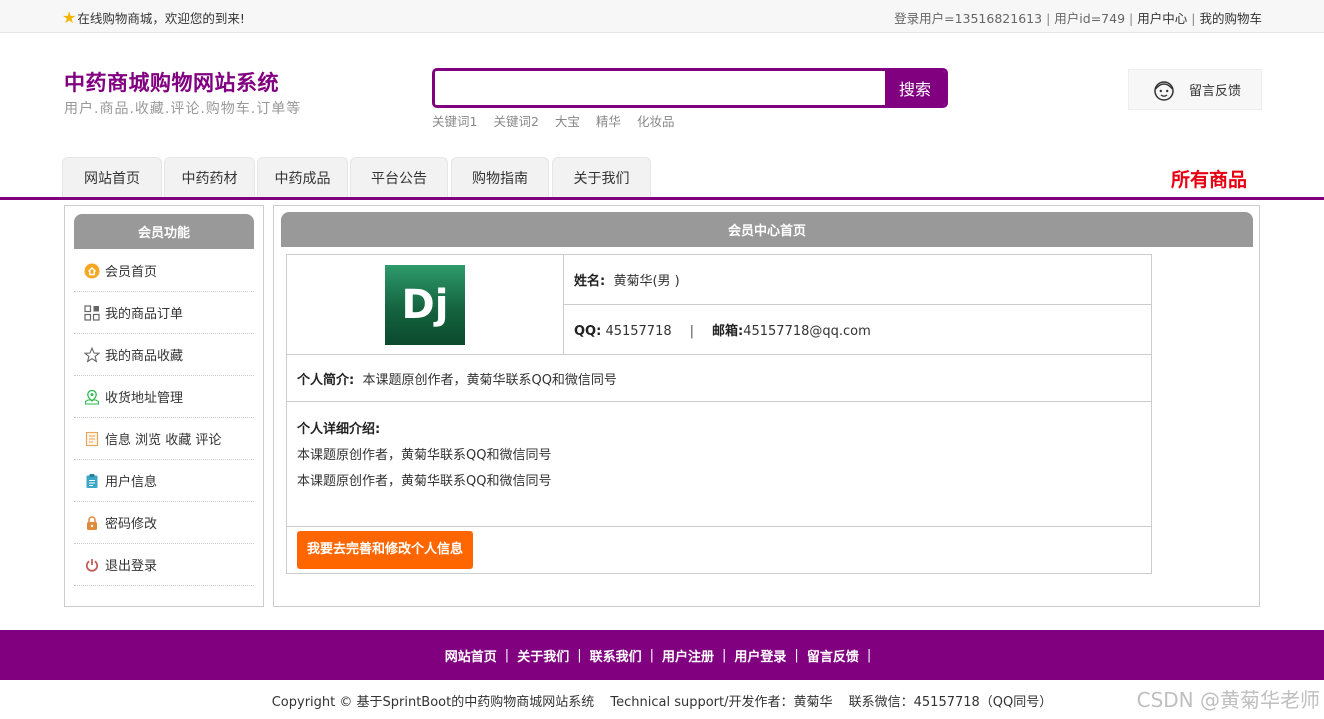 The width and height of the screenshot is (1324, 719). Describe the element at coordinates (131, 272) in the screenshot. I see `sidebar-item-label: 会员首页` at that location.